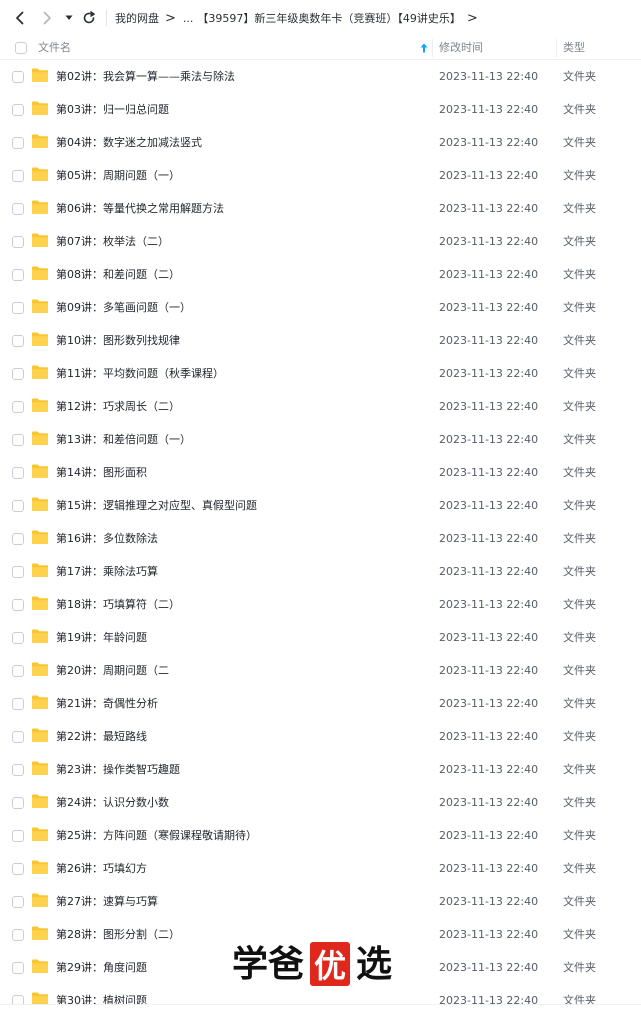 Image resolution: width=641 pixels, height=1024 pixels. What do you see at coordinates (320, 802) in the screenshot?
I see `file-row: 第24讲：认识分数小数 2023-11-13 22:40 文件夹` at bounding box center [320, 802].